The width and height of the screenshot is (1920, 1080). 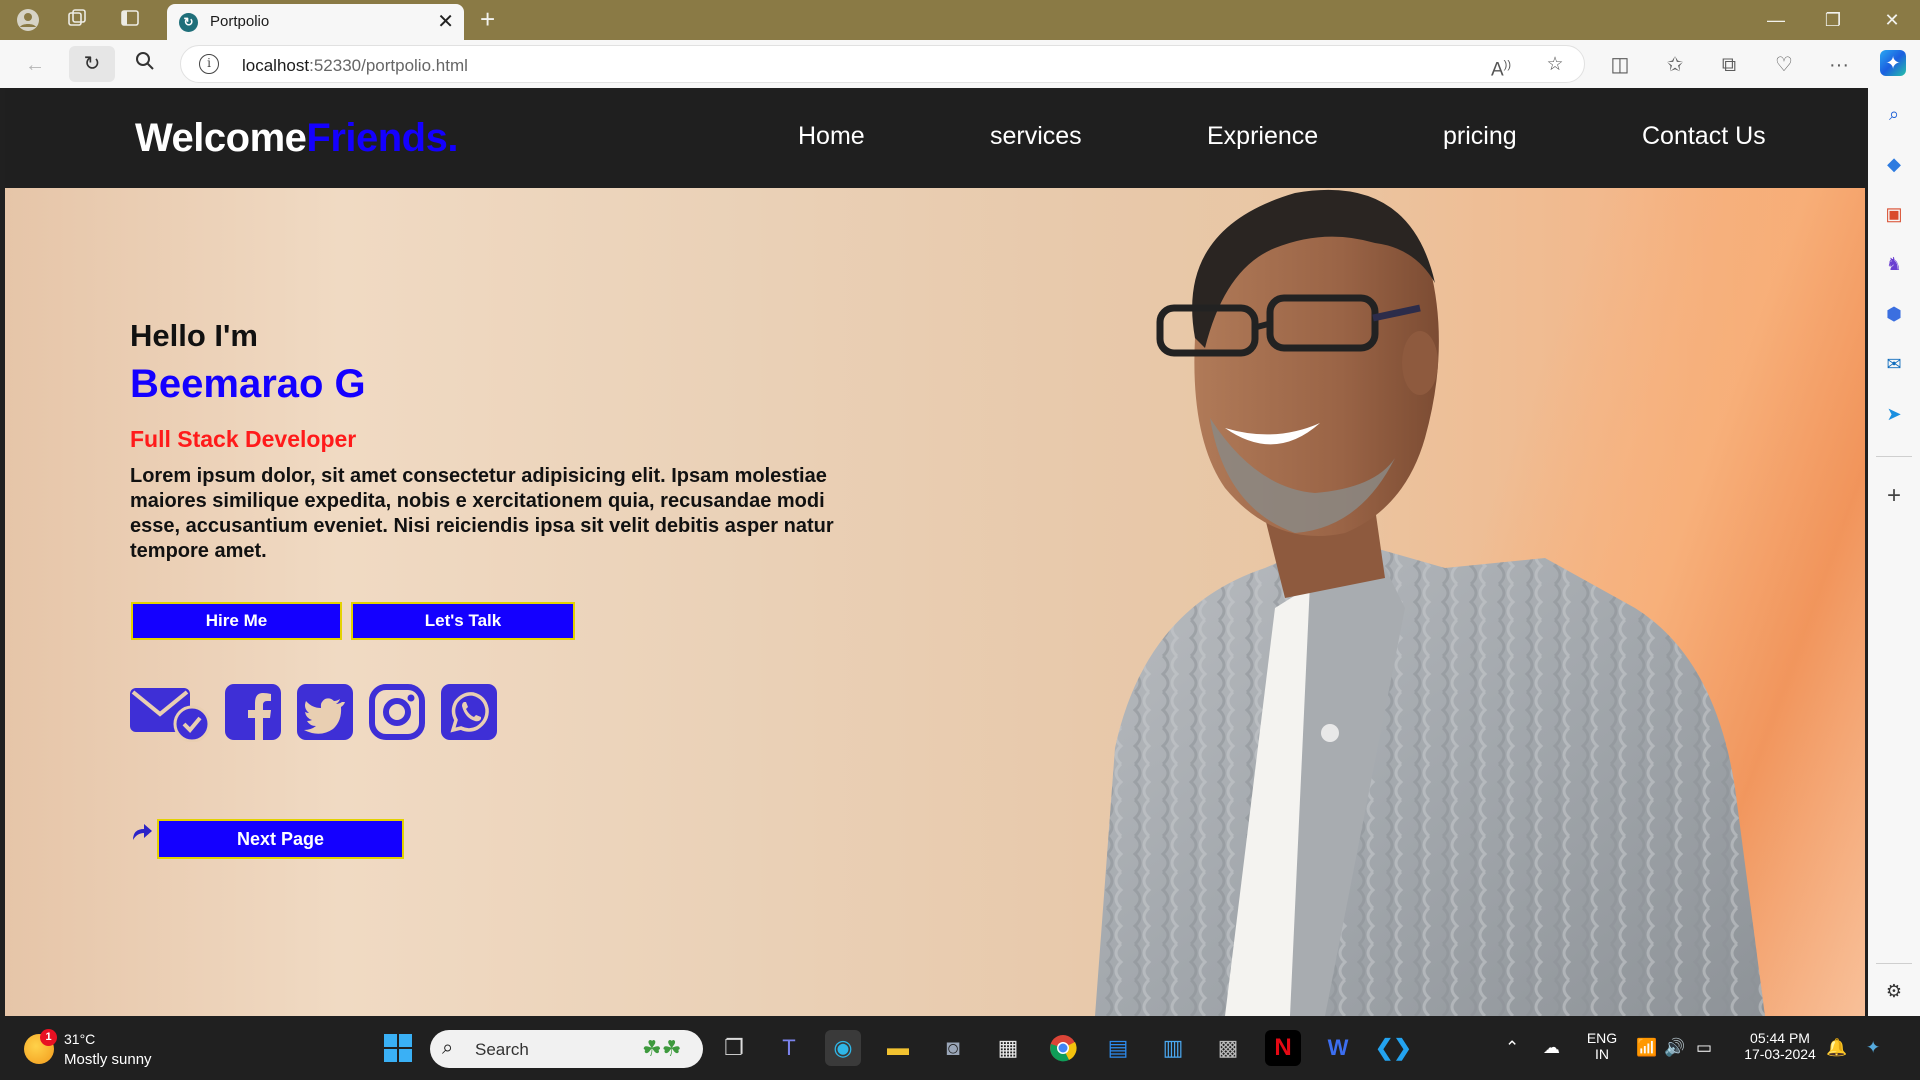 I want to click on site-logo: WelcomeFriends., so click(x=296, y=138).